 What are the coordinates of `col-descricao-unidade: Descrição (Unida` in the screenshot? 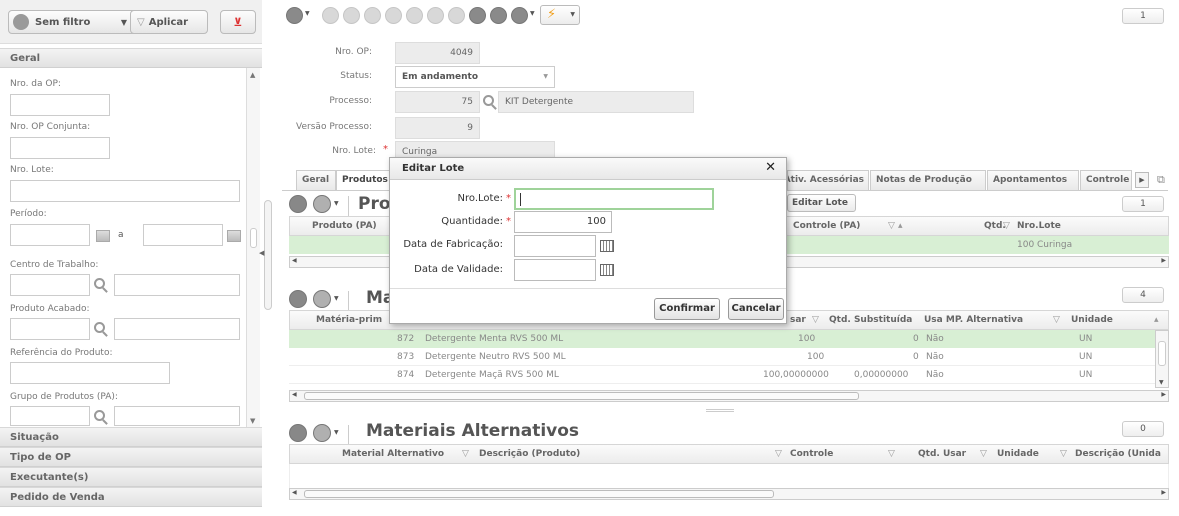 It's located at (1118, 454).